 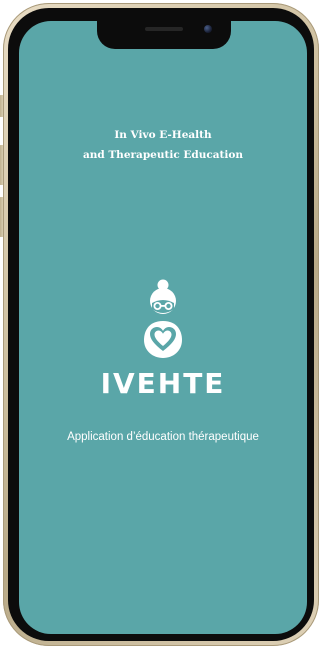 I want to click on app-logo, so click(x=163, y=319).